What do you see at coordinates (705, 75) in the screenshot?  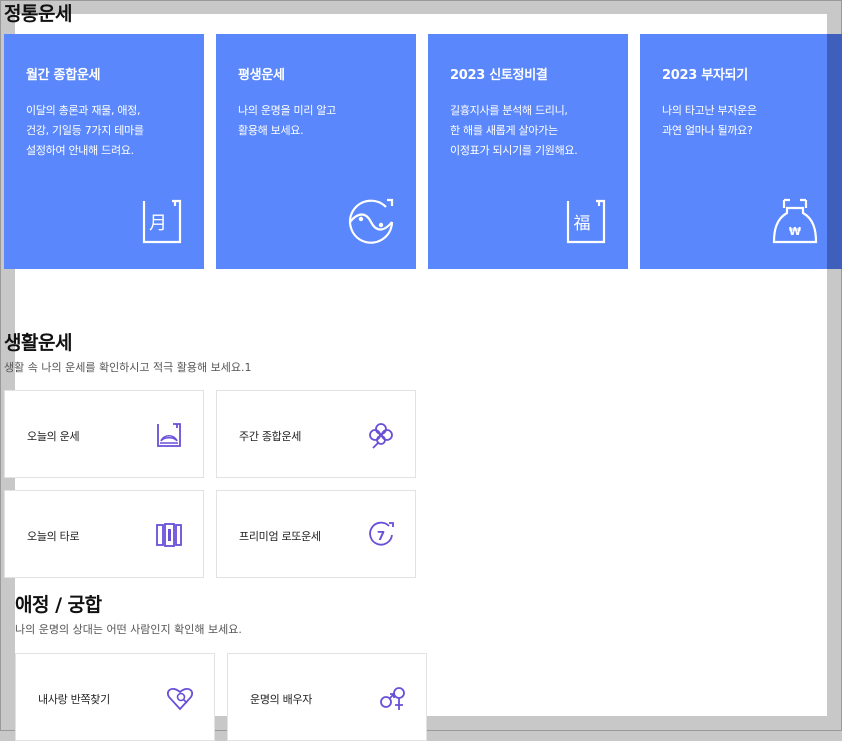 I see `card-title: 2023 부자되기` at bounding box center [705, 75].